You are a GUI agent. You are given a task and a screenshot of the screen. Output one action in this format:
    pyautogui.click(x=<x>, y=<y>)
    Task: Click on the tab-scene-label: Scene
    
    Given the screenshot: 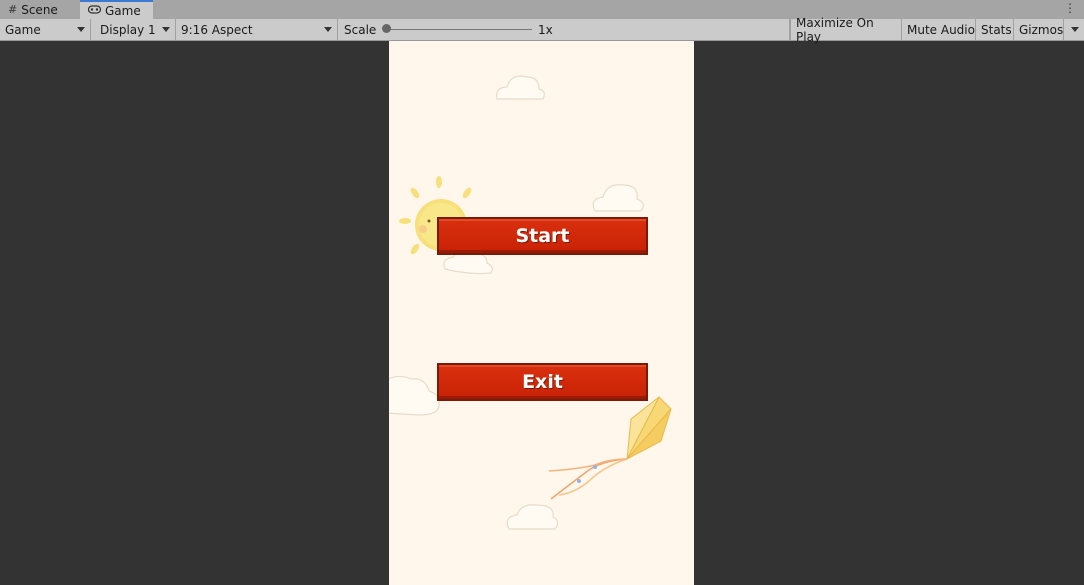 What is the action you would take?
    pyautogui.click(x=39, y=9)
    